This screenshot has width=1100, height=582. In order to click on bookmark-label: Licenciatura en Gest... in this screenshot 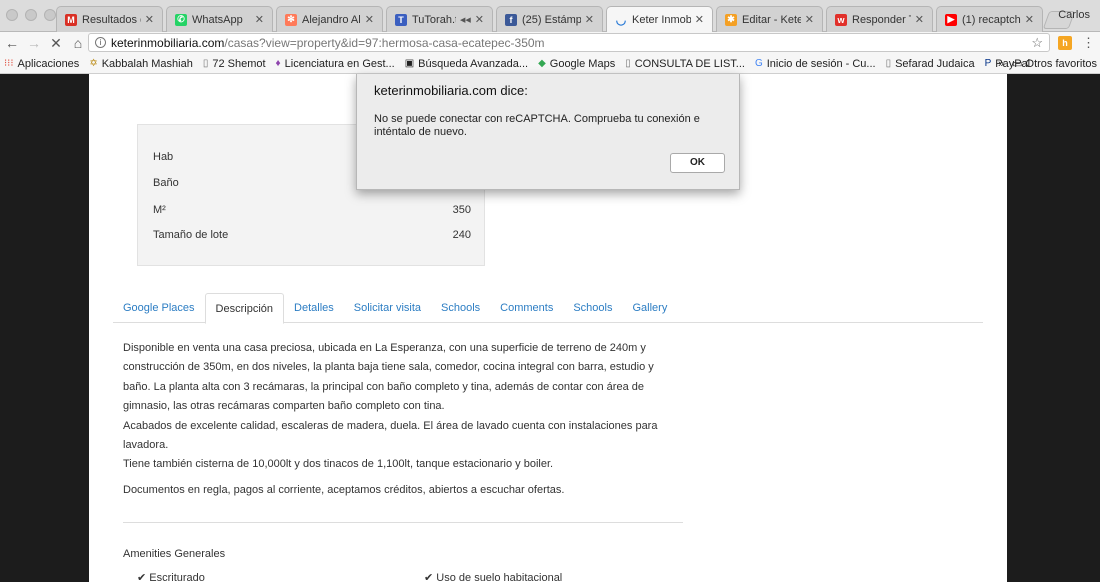, I will do `click(339, 63)`.